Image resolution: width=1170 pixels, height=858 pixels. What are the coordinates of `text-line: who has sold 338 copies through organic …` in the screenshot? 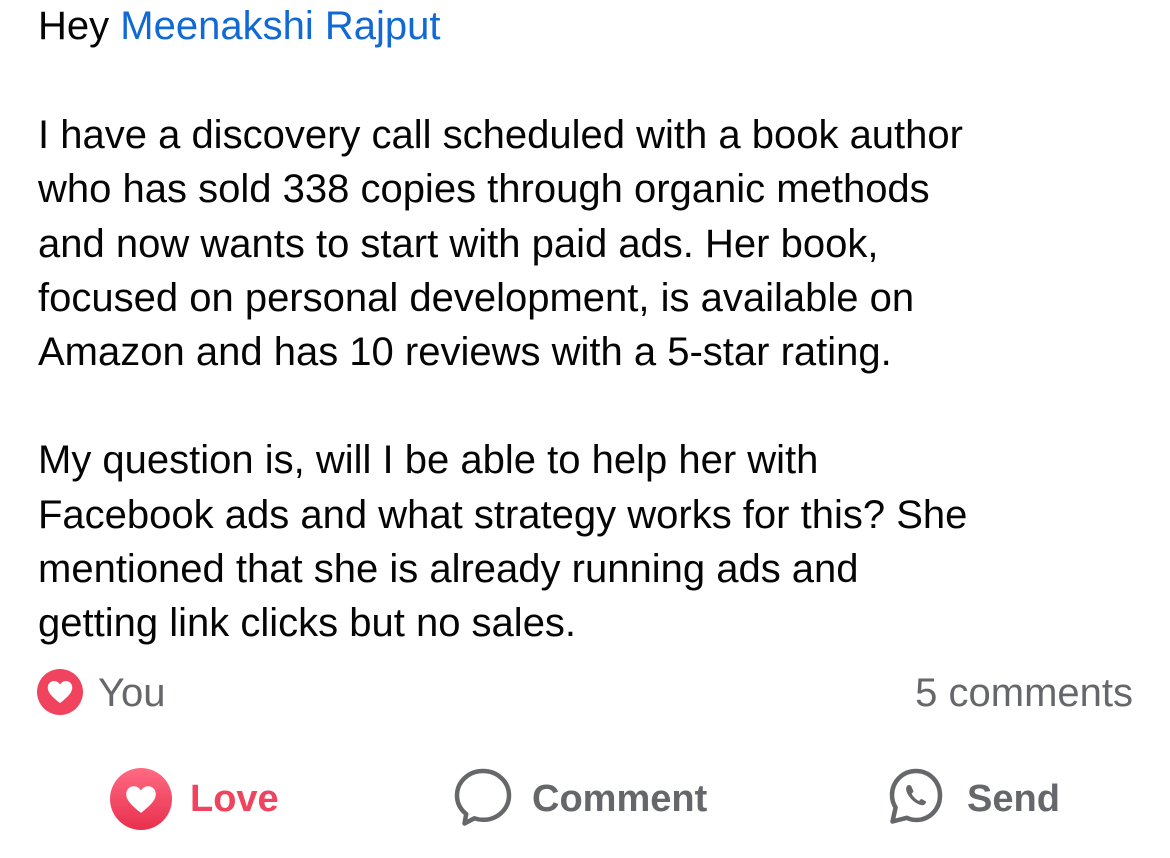 It's located at (484, 189).